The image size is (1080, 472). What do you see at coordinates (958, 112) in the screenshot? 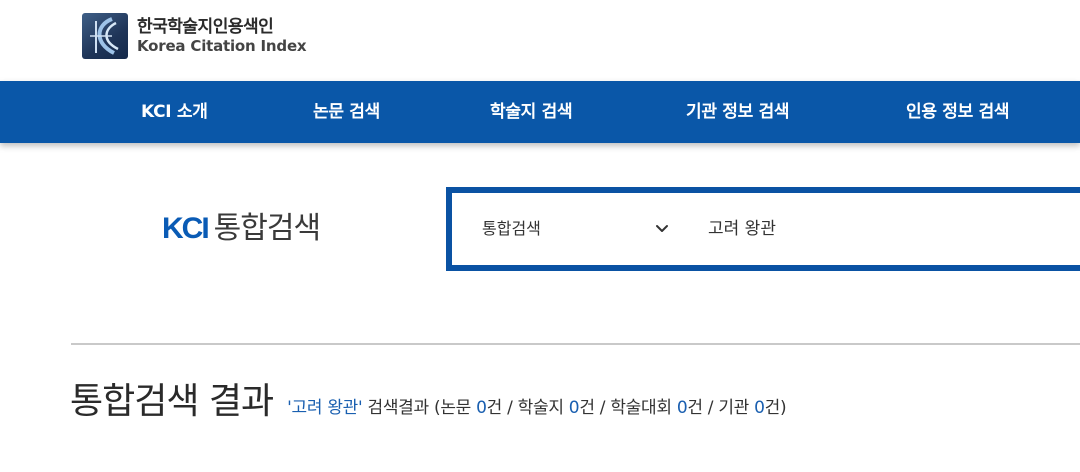
I see `nav-item-citation-search: 인용 정보 검색` at bounding box center [958, 112].